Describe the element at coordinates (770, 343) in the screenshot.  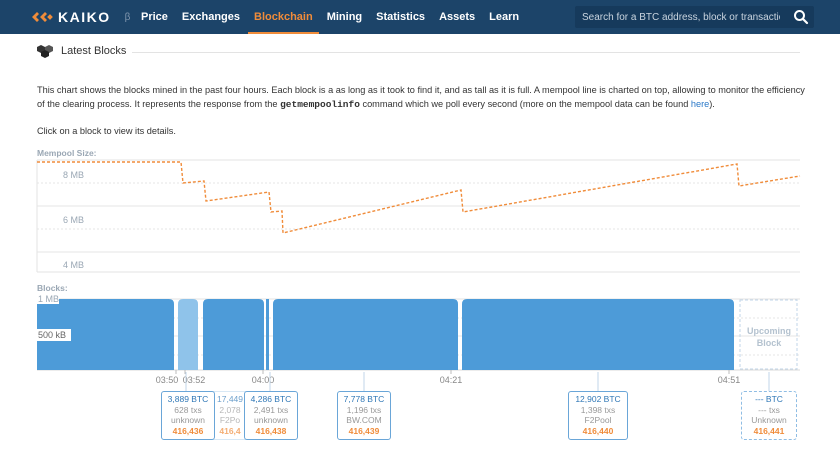
I see `upcoming-block-label-2: Block` at that location.